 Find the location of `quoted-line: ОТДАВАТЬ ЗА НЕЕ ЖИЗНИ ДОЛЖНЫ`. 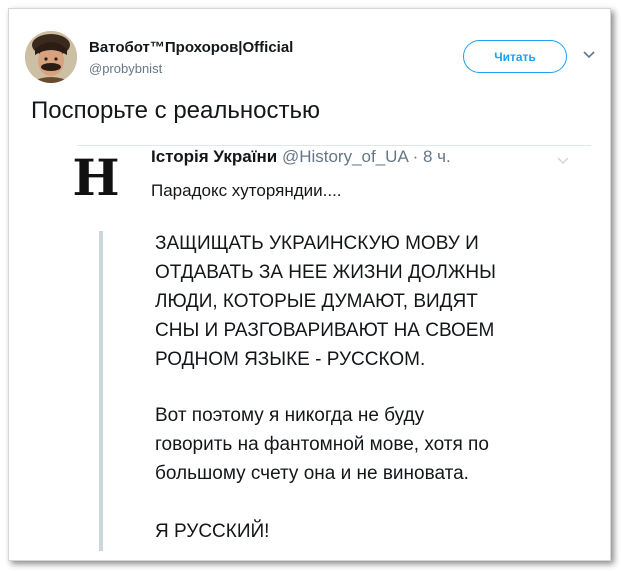

quoted-line: ОТДАВАТЬ ЗА НЕЕ ЖИЗНИ ДОЛЖНЫ is located at coordinates (325, 272).